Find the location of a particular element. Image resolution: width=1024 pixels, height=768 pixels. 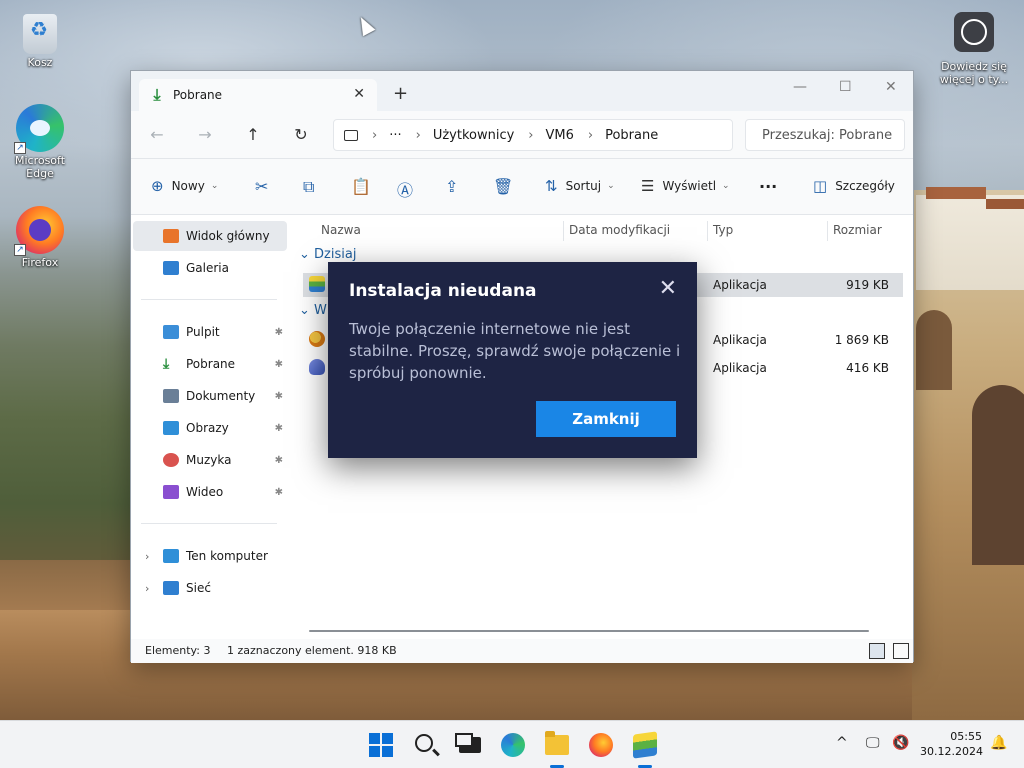

dialog-title: Instalacja nieudana is located at coordinates (443, 291).